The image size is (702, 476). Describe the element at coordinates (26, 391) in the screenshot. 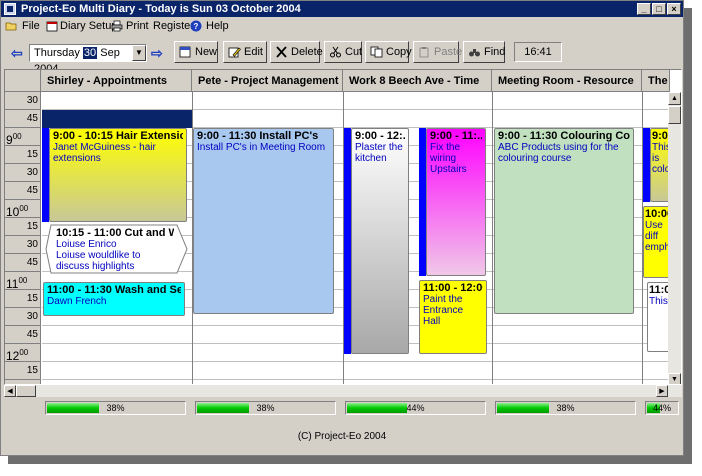

I see `horizontal-scroll-thumb` at that location.